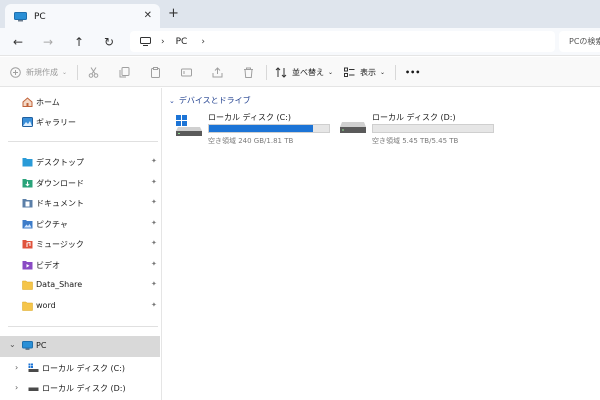 The image size is (600, 400). Describe the element at coordinates (84, 368) in the screenshot. I see `sidebar-item-label: ローカル ディスク (C:)` at that location.